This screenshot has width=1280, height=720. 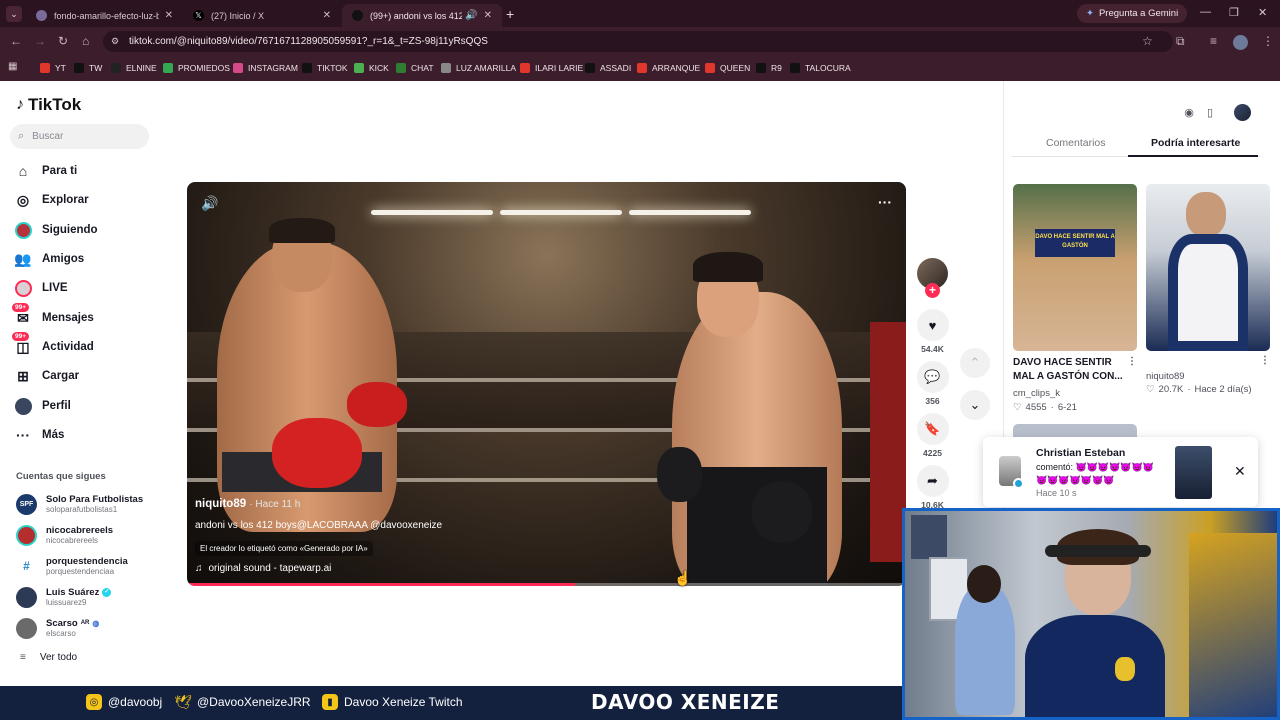 I want to click on site-info-icon: ⚙, so click(x=115, y=41).